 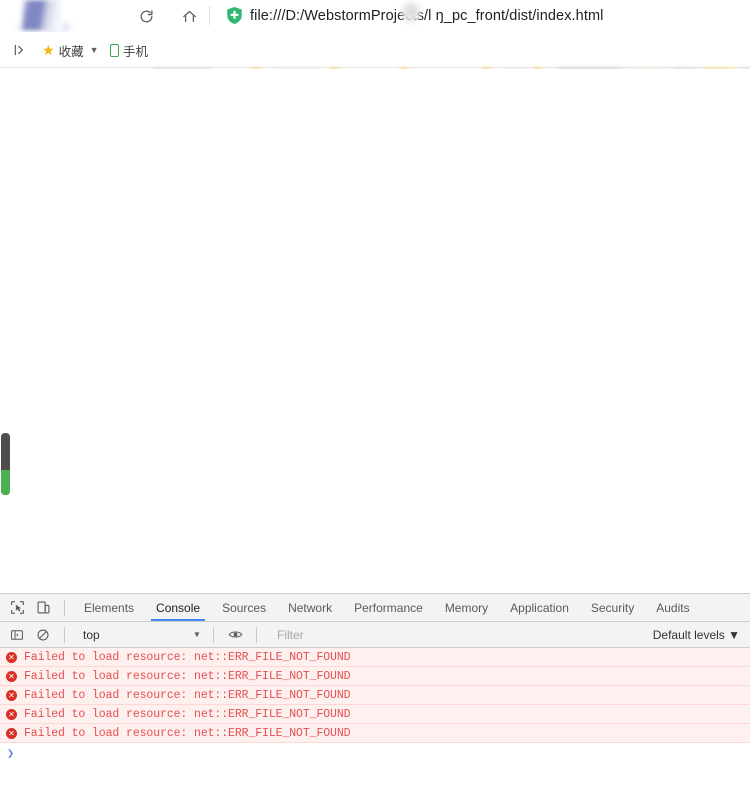 What do you see at coordinates (48, 50) in the screenshot?
I see `star-icon: ★` at bounding box center [48, 50].